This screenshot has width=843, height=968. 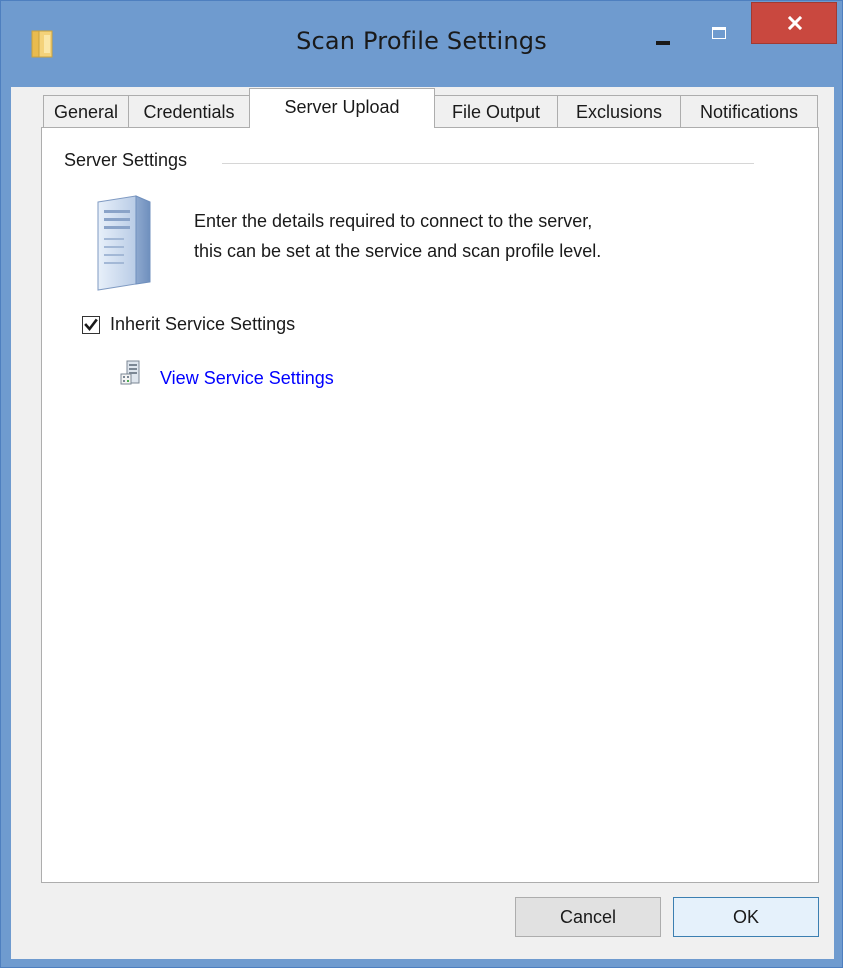 I want to click on tab-server-upload: Server Upload, so click(x=342, y=108).